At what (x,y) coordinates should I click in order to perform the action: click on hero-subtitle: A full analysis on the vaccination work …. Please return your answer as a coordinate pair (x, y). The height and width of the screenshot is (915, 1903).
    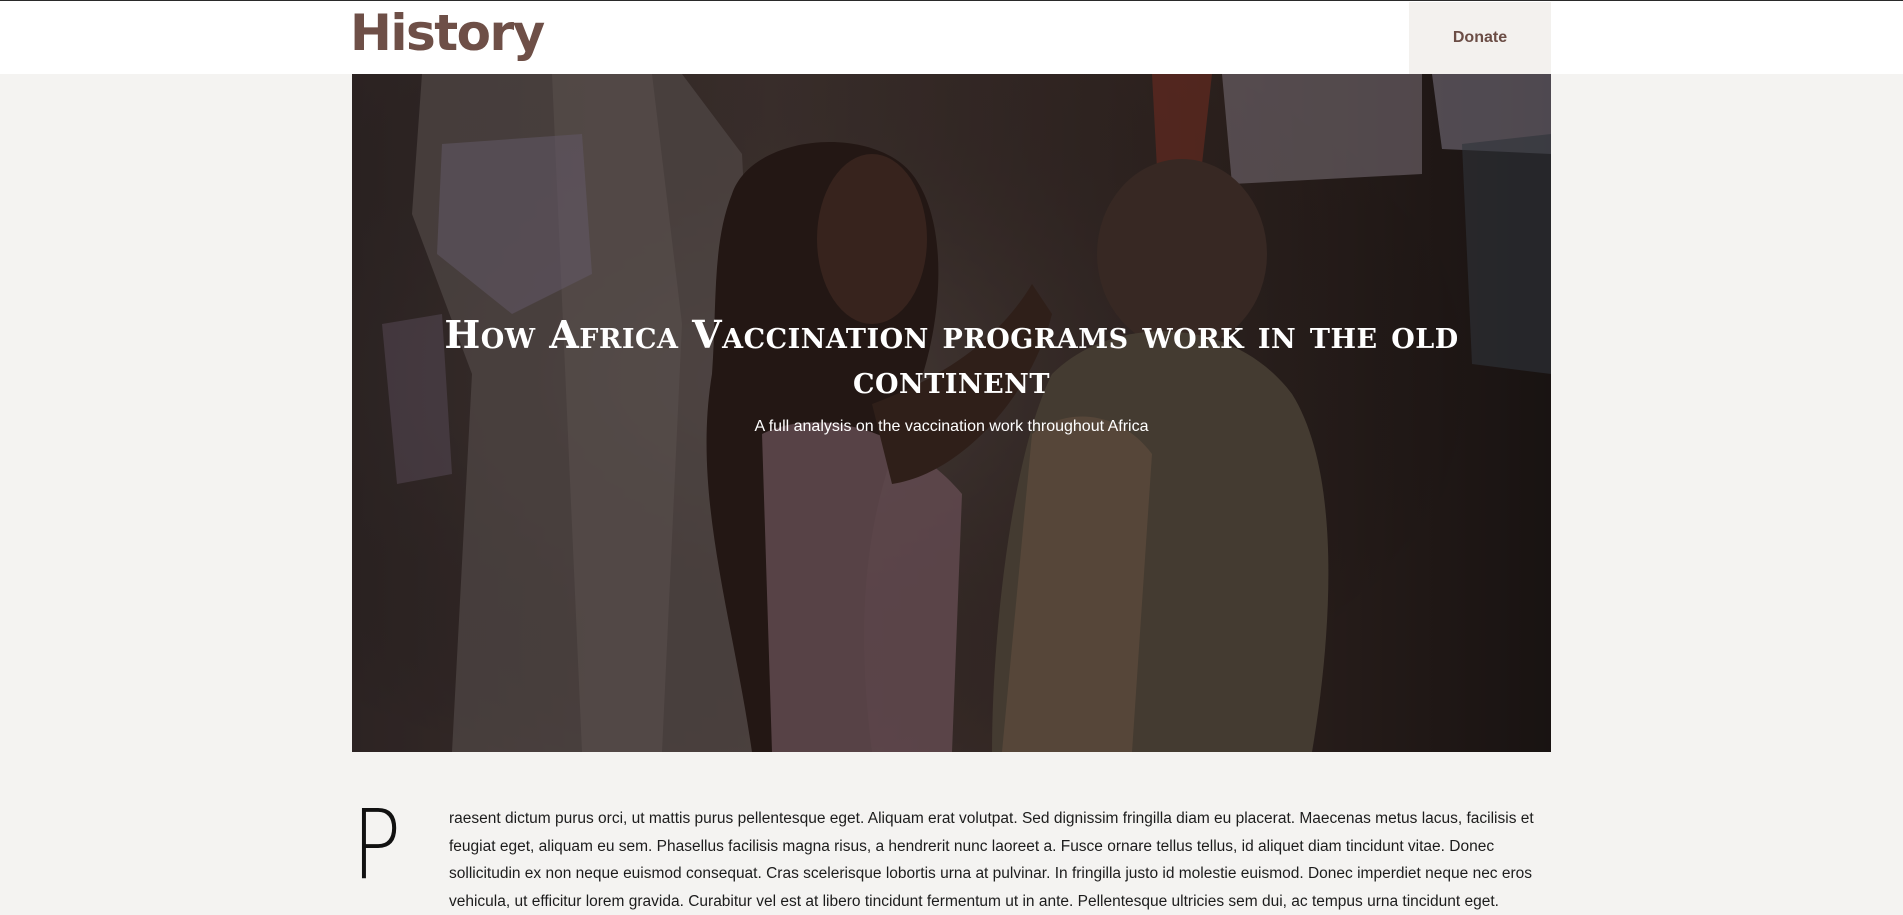
    Looking at the image, I should click on (951, 426).